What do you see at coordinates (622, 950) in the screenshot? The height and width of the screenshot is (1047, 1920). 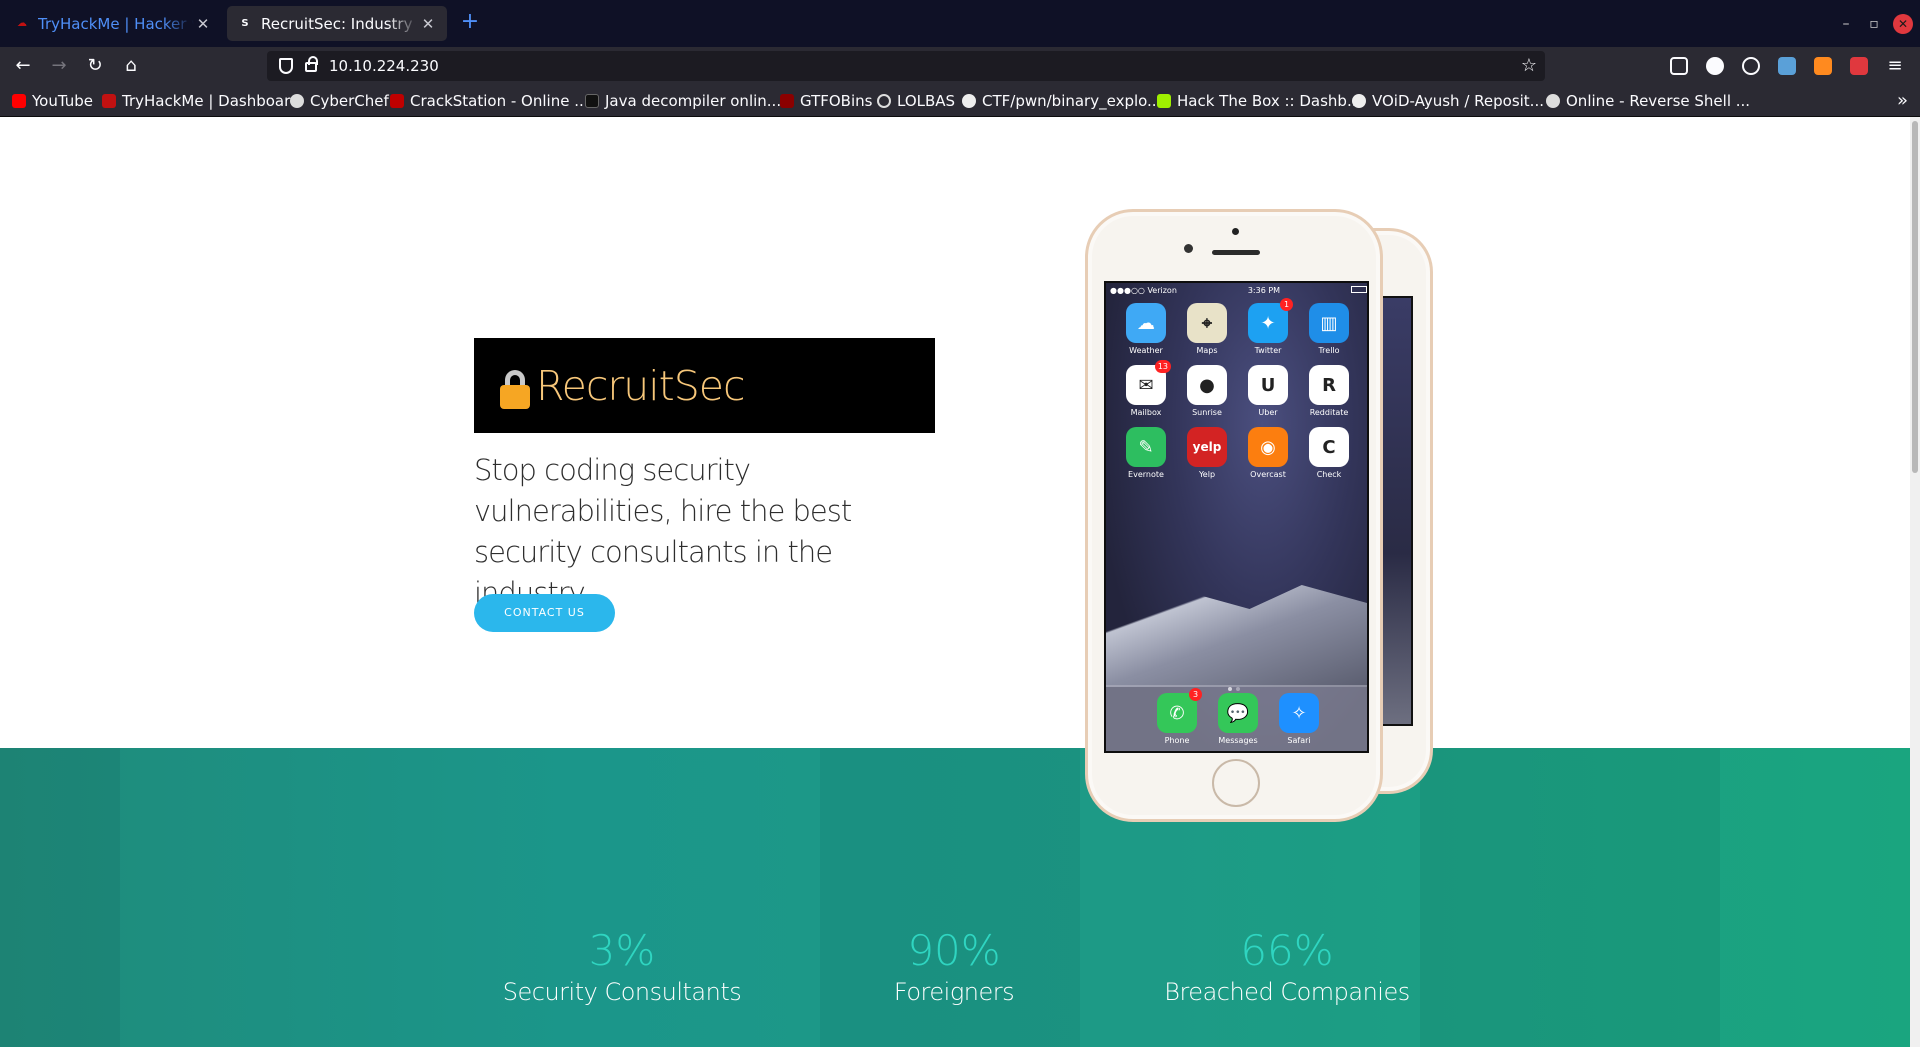 I see `stat-value: 3%` at bounding box center [622, 950].